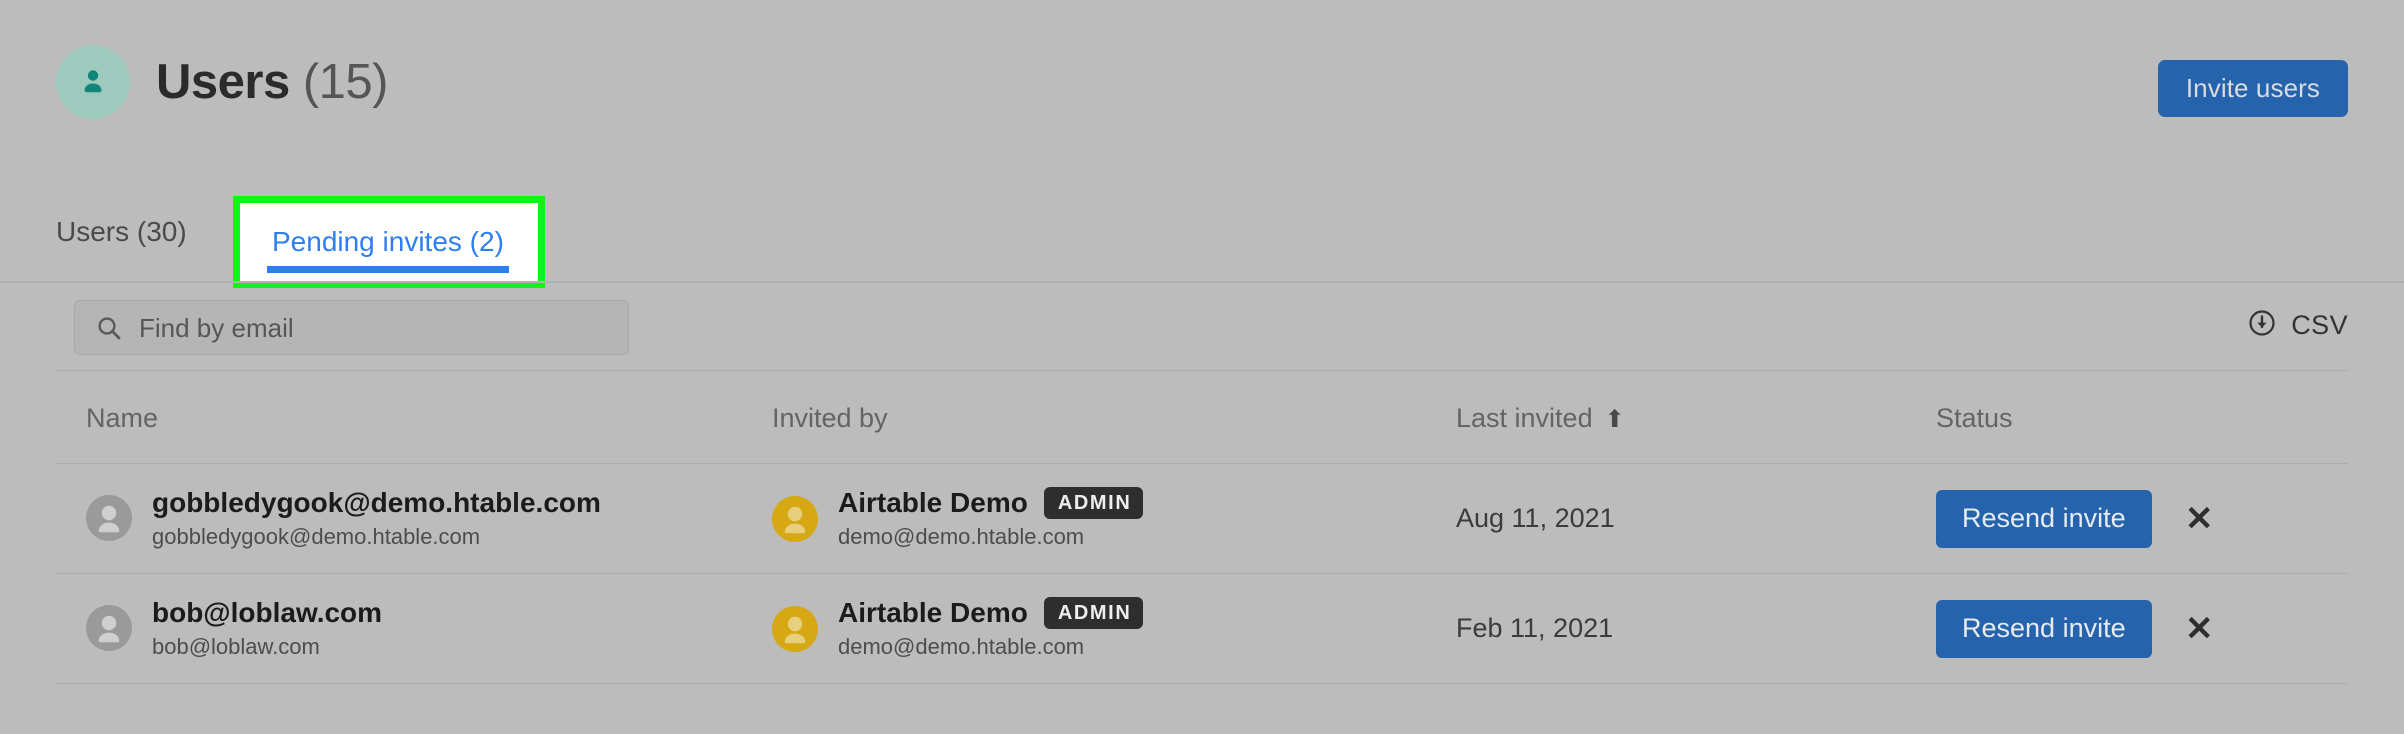 This screenshot has width=2404, height=734. Describe the element at coordinates (216, 327) in the screenshot. I see `search-input-placeholder: Find by email` at that location.